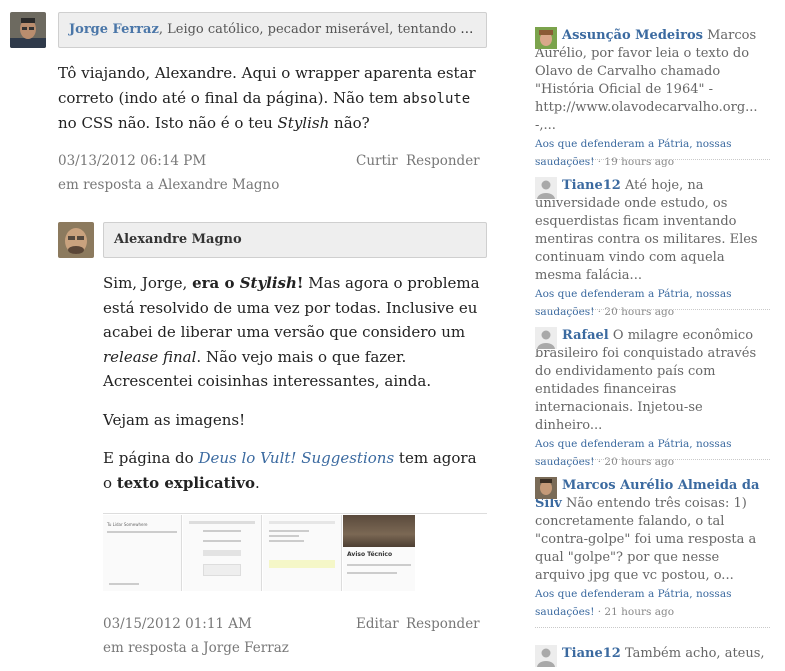 This screenshot has width=785, height=671. Describe the element at coordinates (114, 29) in the screenshot. I see `comment-author-link: Jorge Ferraz` at that location.